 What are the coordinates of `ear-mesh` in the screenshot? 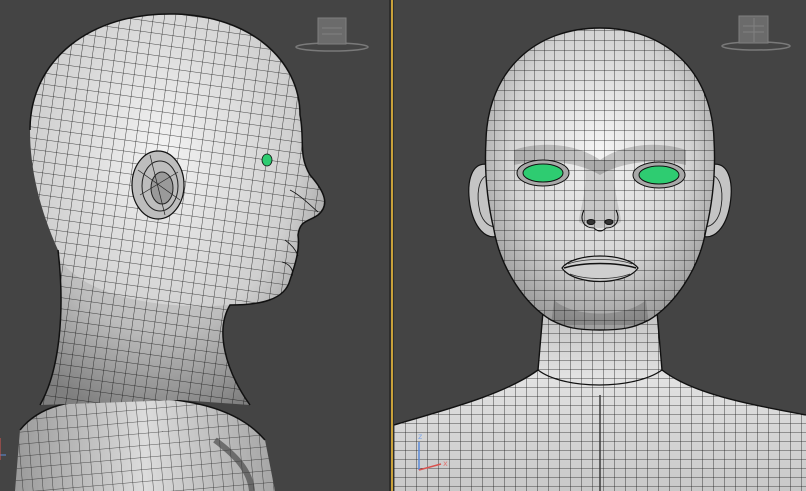 It's located at (158, 185).